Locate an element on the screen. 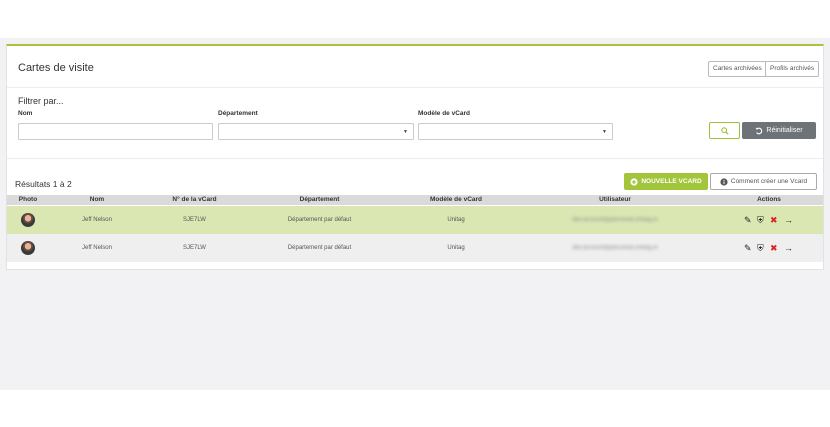 This screenshot has height=427, width=830. filter-label-nom: Nom is located at coordinates (25, 113).